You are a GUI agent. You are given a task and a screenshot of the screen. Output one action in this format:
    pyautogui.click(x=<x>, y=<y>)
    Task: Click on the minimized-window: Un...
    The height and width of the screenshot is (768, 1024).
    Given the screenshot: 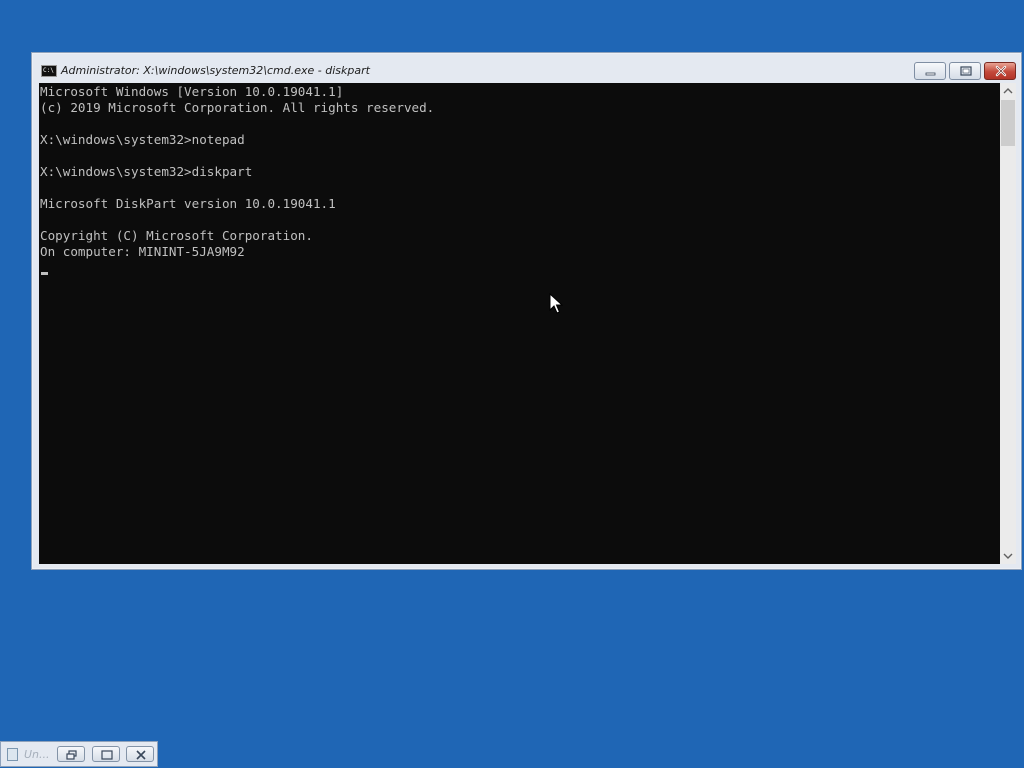 What is the action you would take?
    pyautogui.click(x=79, y=754)
    